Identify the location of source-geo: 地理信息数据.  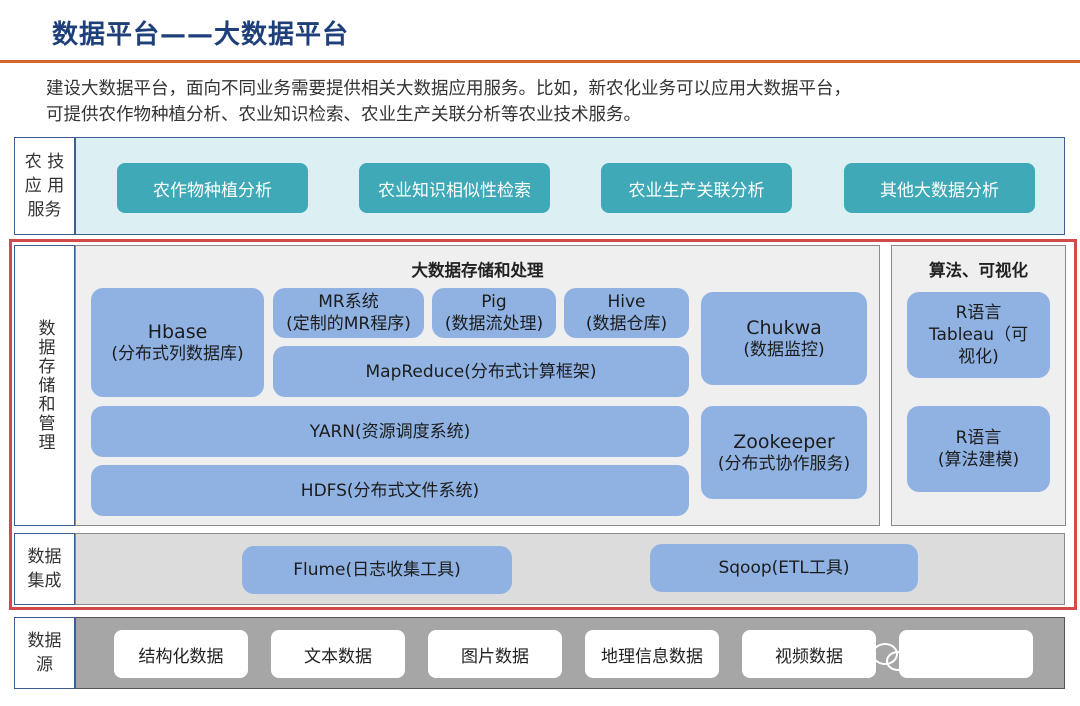
(652, 654).